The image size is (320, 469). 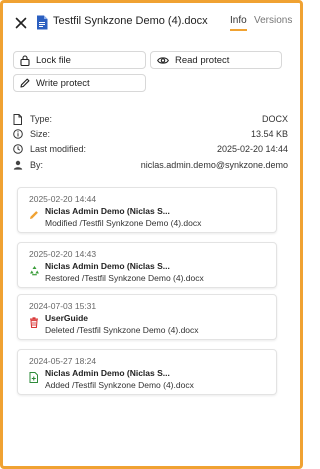 What do you see at coordinates (58, 149) in the screenshot?
I see `property-key: Last modified:` at bounding box center [58, 149].